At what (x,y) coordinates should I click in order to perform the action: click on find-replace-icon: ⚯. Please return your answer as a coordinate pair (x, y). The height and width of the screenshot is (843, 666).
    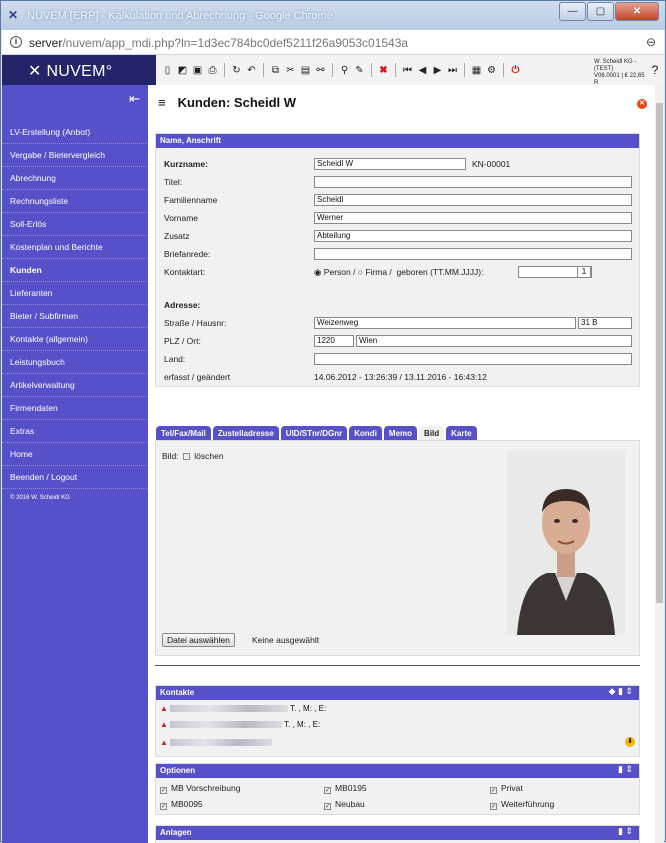
    Looking at the image, I should click on (320, 70).